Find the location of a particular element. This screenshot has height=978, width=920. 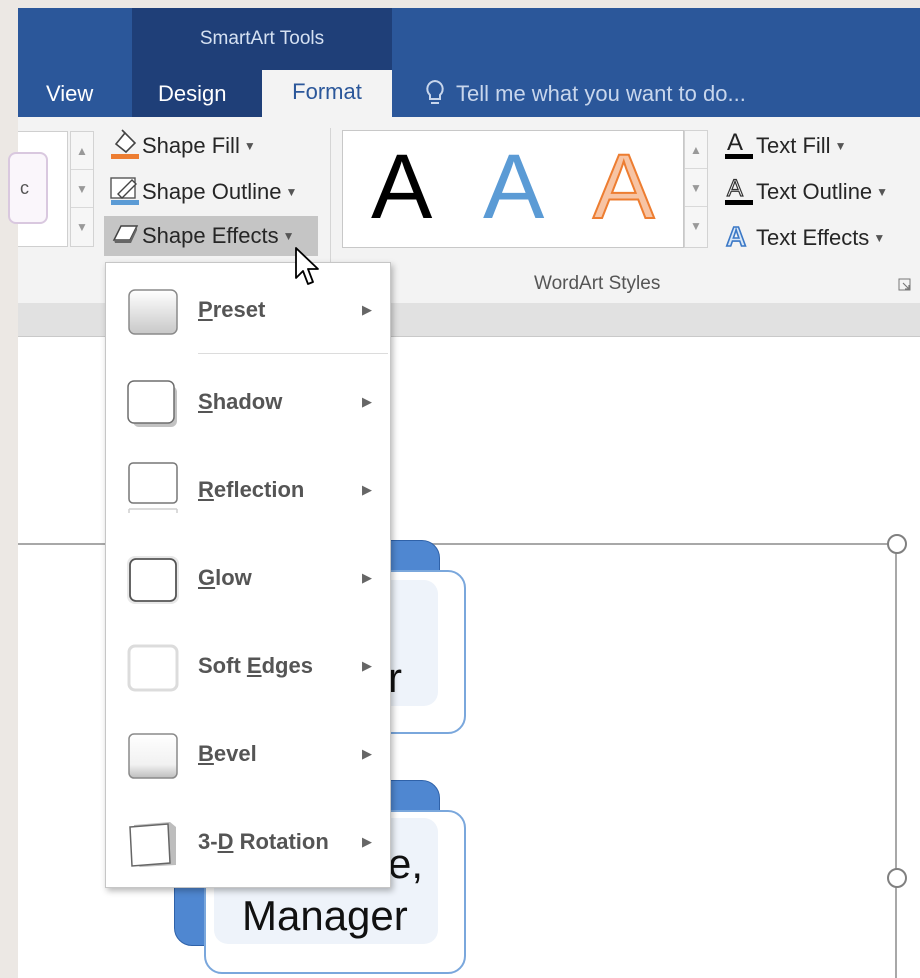

shape-styles-gallery: c is located at coordinates (38, 189).